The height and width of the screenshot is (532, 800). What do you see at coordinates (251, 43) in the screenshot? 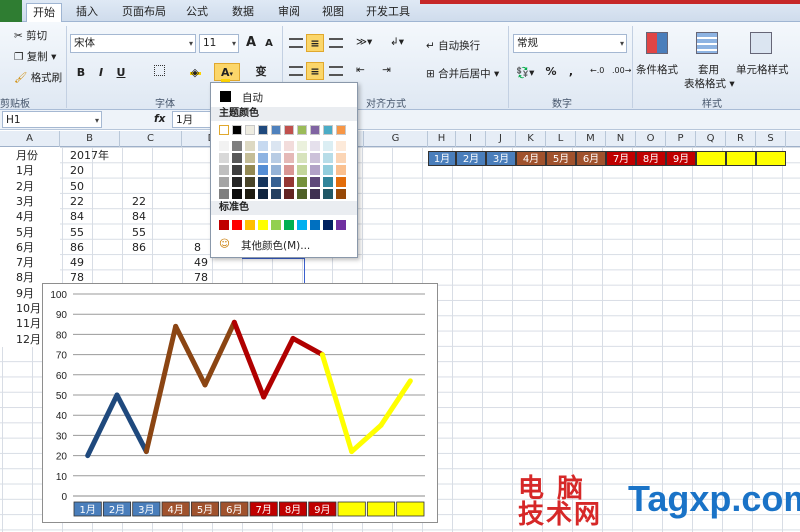
I see `grow-font-button: A` at bounding box center [251, 43].